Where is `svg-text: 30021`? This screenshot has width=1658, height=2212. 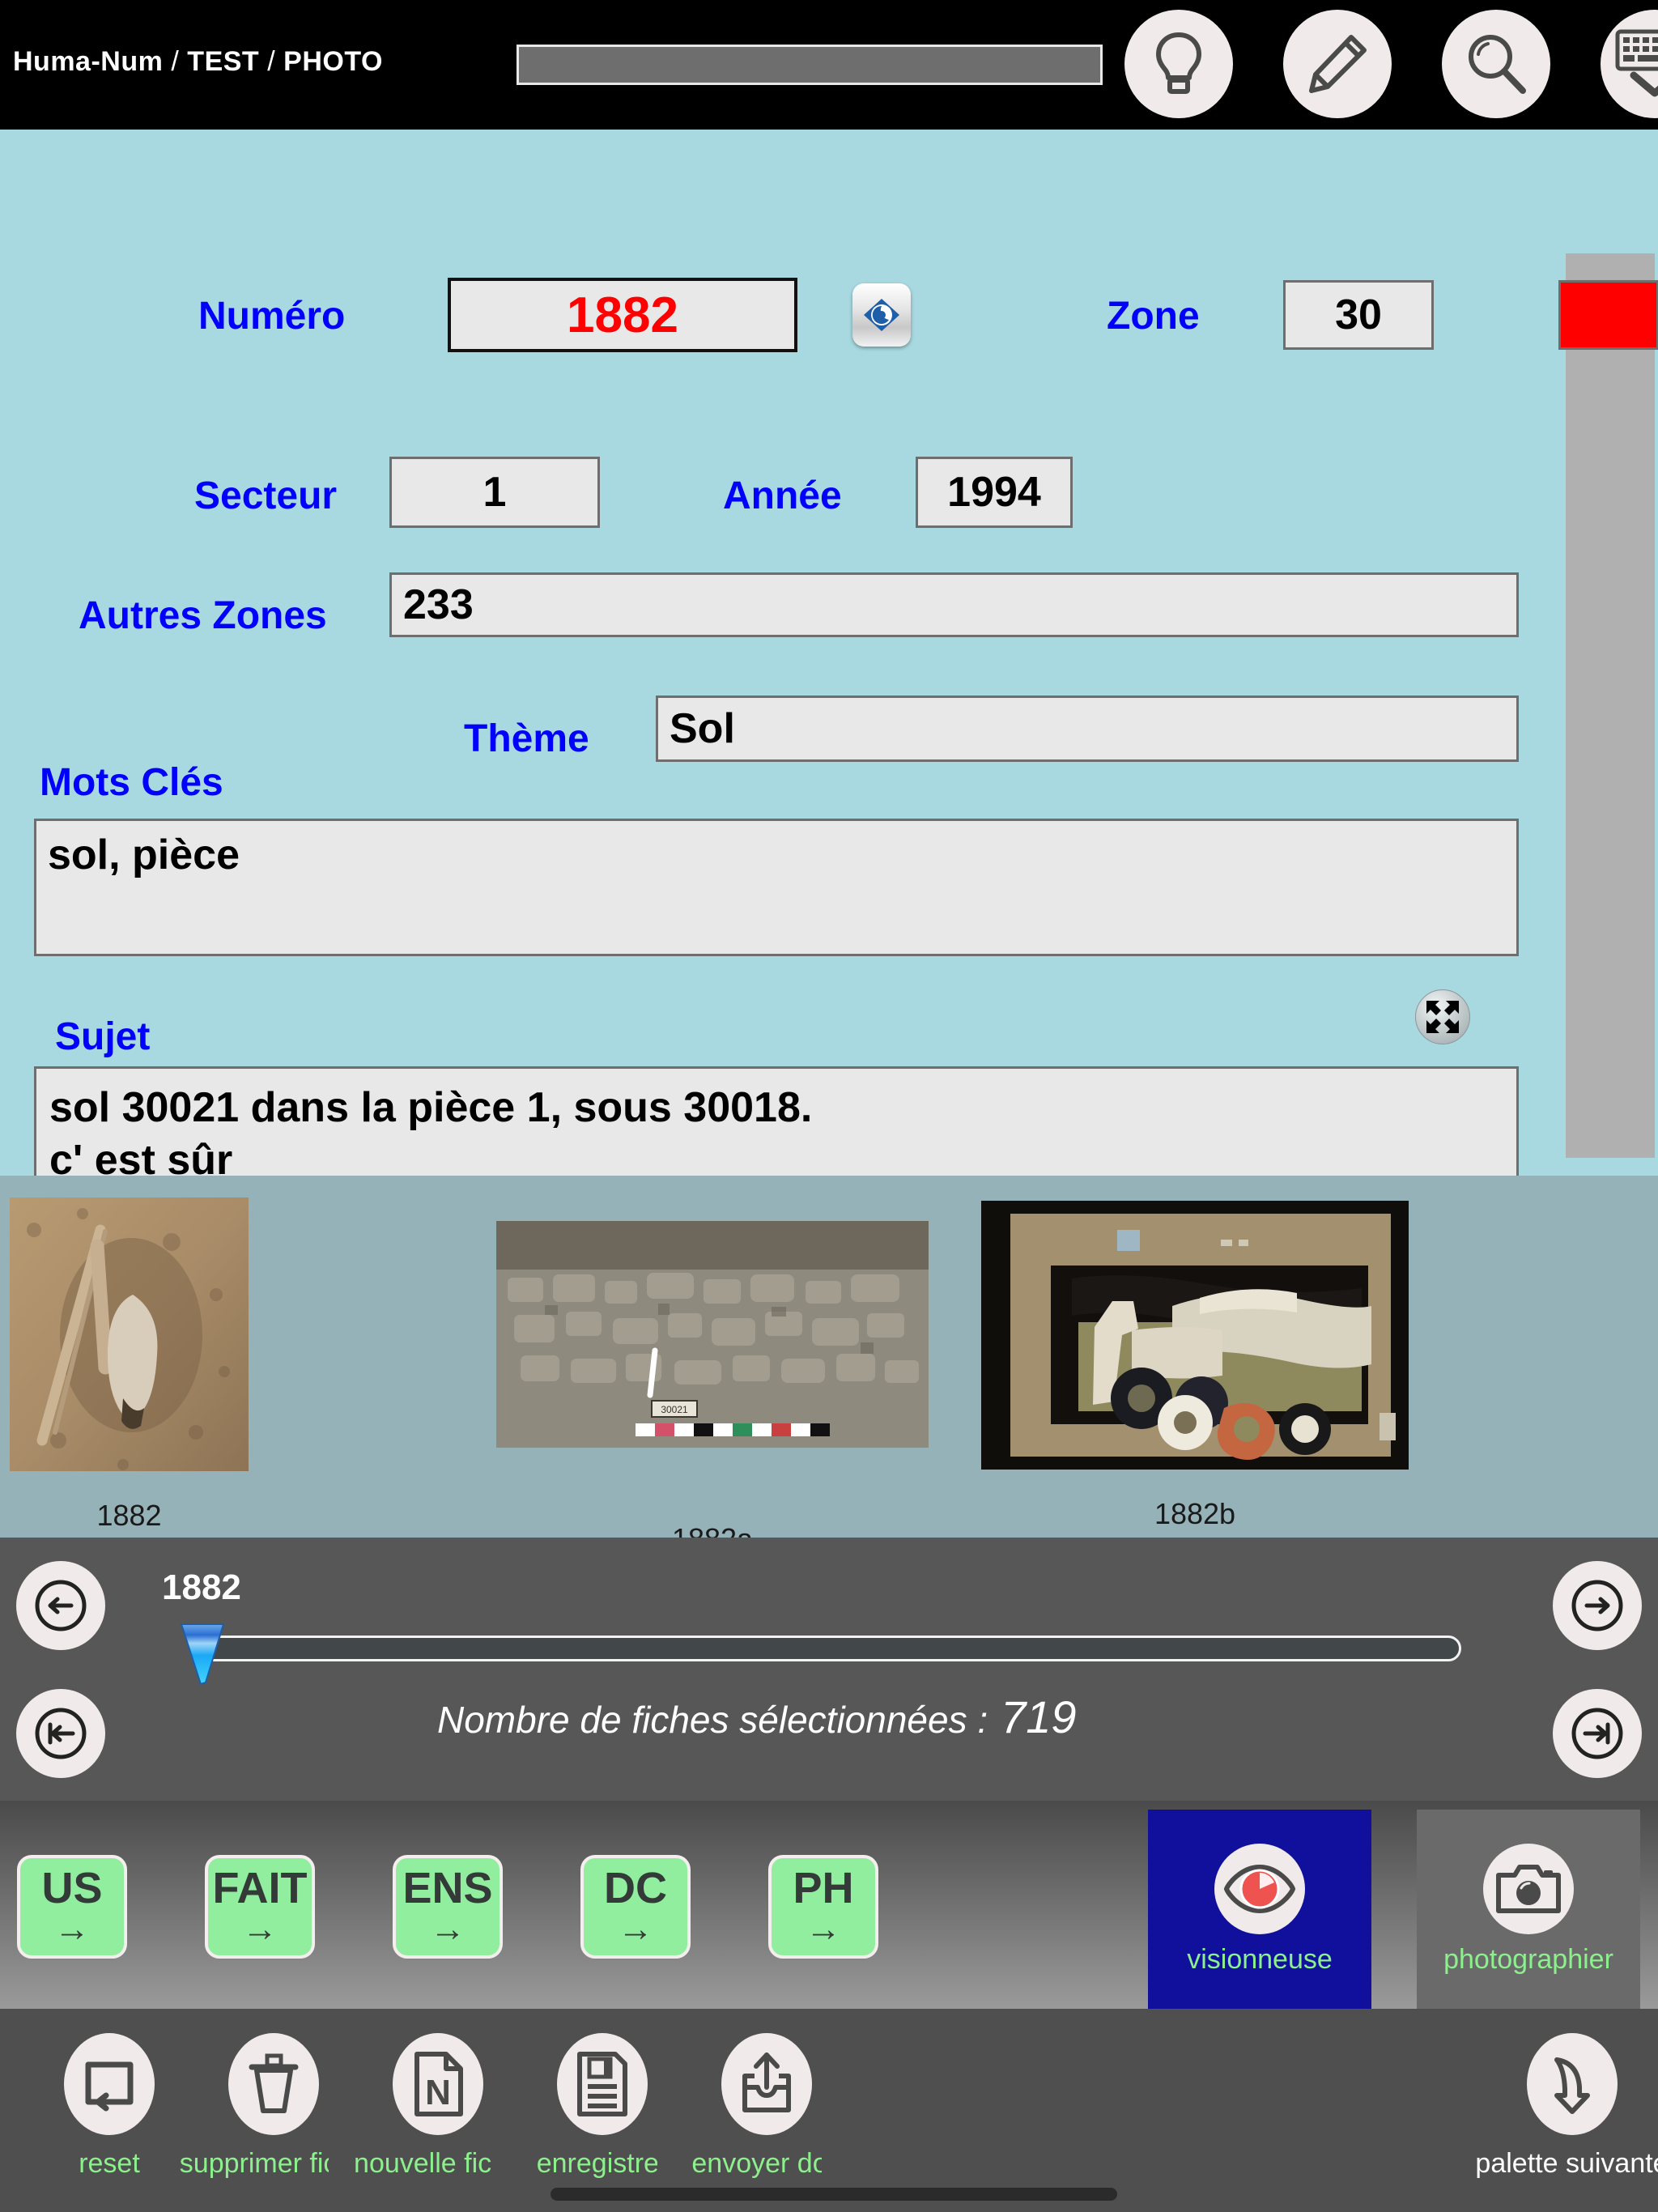 svg-text: 30021 is located at coordinates (674, 1410).